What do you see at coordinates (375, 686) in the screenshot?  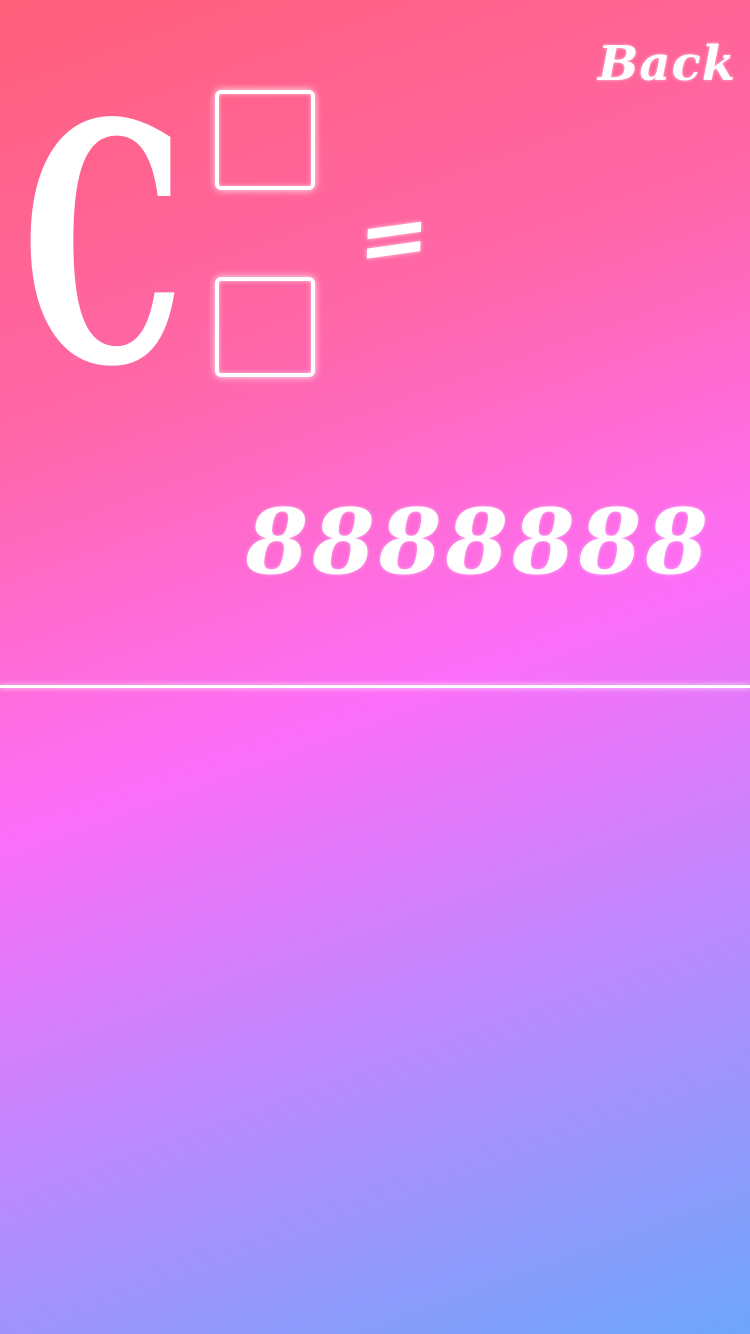 I see `section-divider` at bounding box center [375, 686].